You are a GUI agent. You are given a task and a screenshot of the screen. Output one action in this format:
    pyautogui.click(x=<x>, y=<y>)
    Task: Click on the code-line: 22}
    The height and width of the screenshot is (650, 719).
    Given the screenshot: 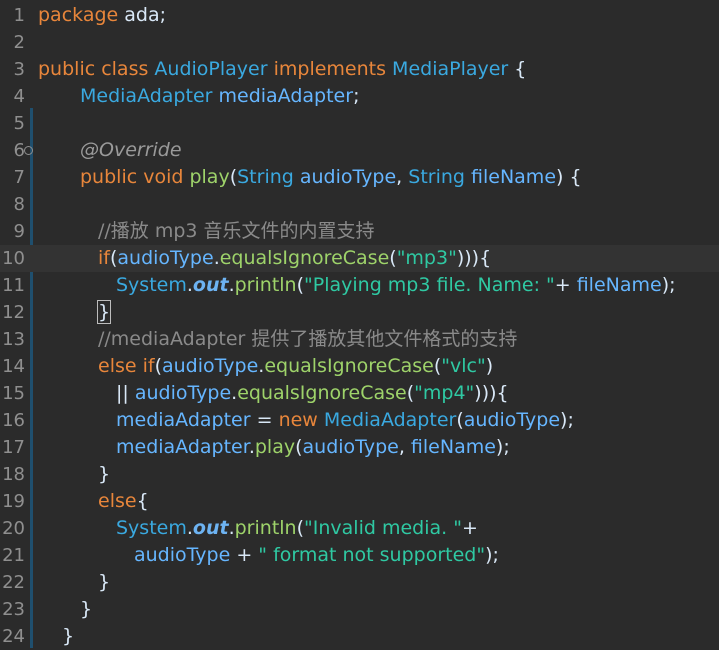 What is the action you would take?
    pyautogui.click(x=359, y=582)
    